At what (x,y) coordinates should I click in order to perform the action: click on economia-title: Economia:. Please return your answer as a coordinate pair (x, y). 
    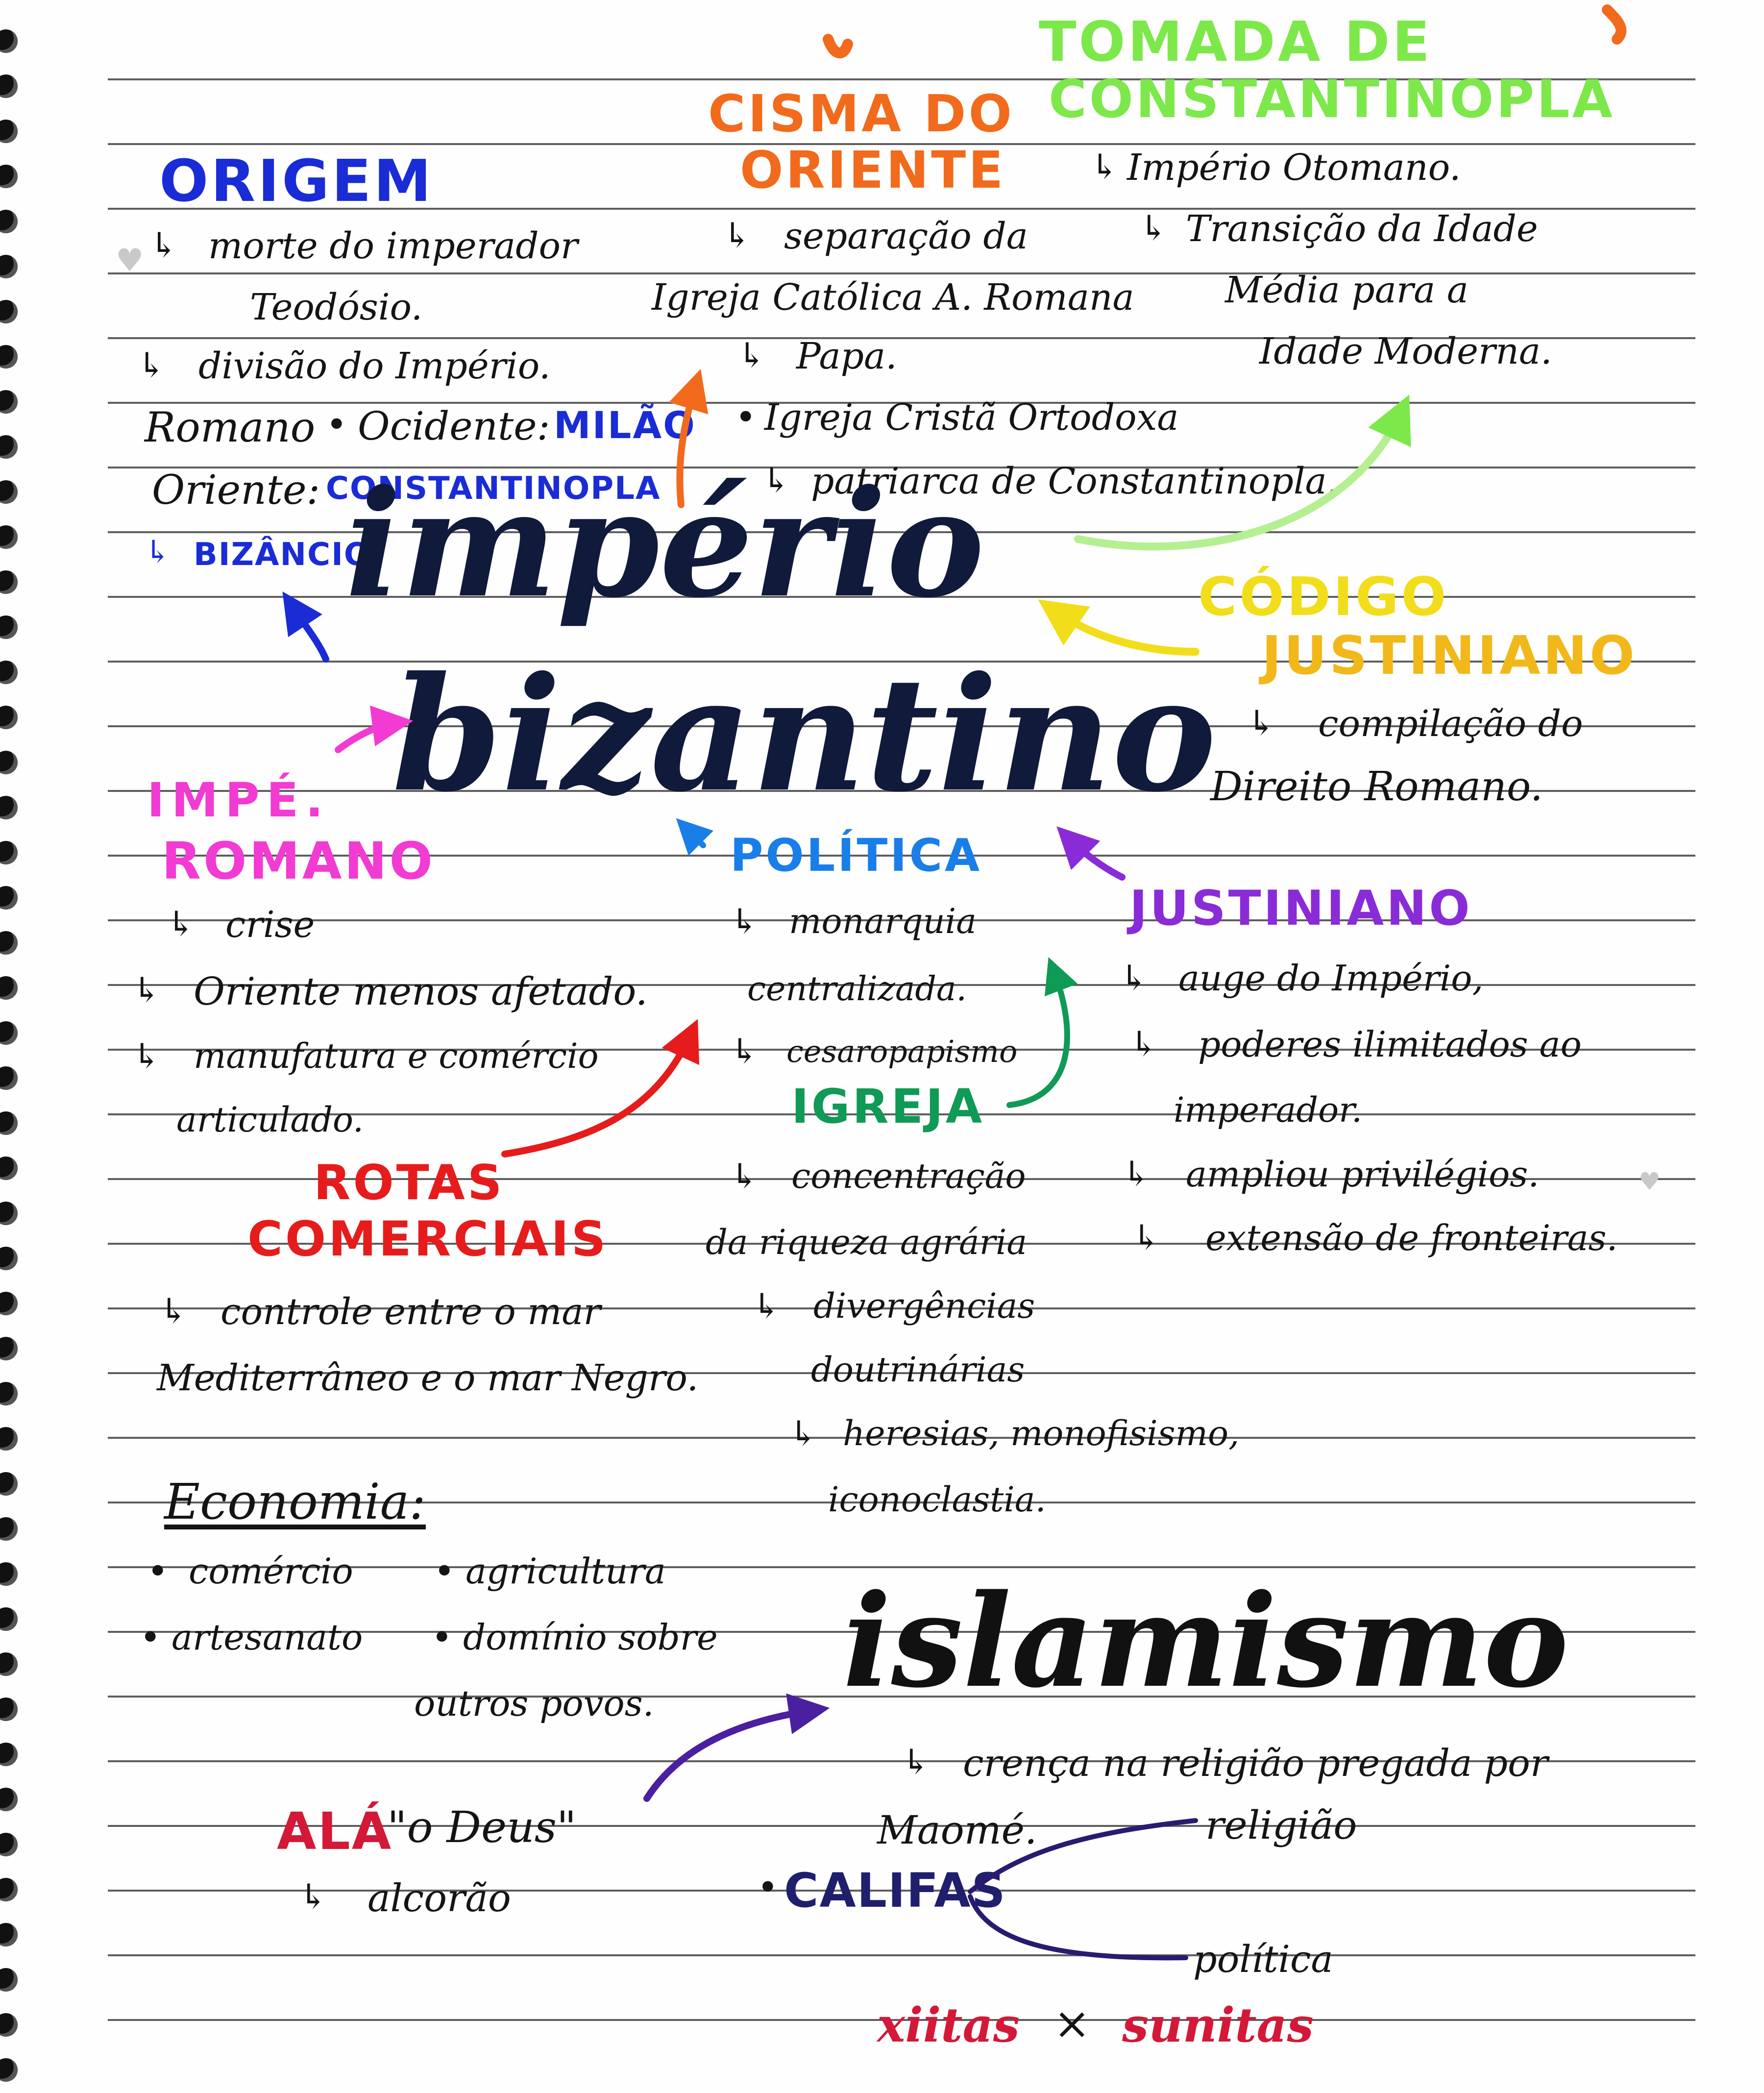
    Looking at the image, I should click on (295, 1502).